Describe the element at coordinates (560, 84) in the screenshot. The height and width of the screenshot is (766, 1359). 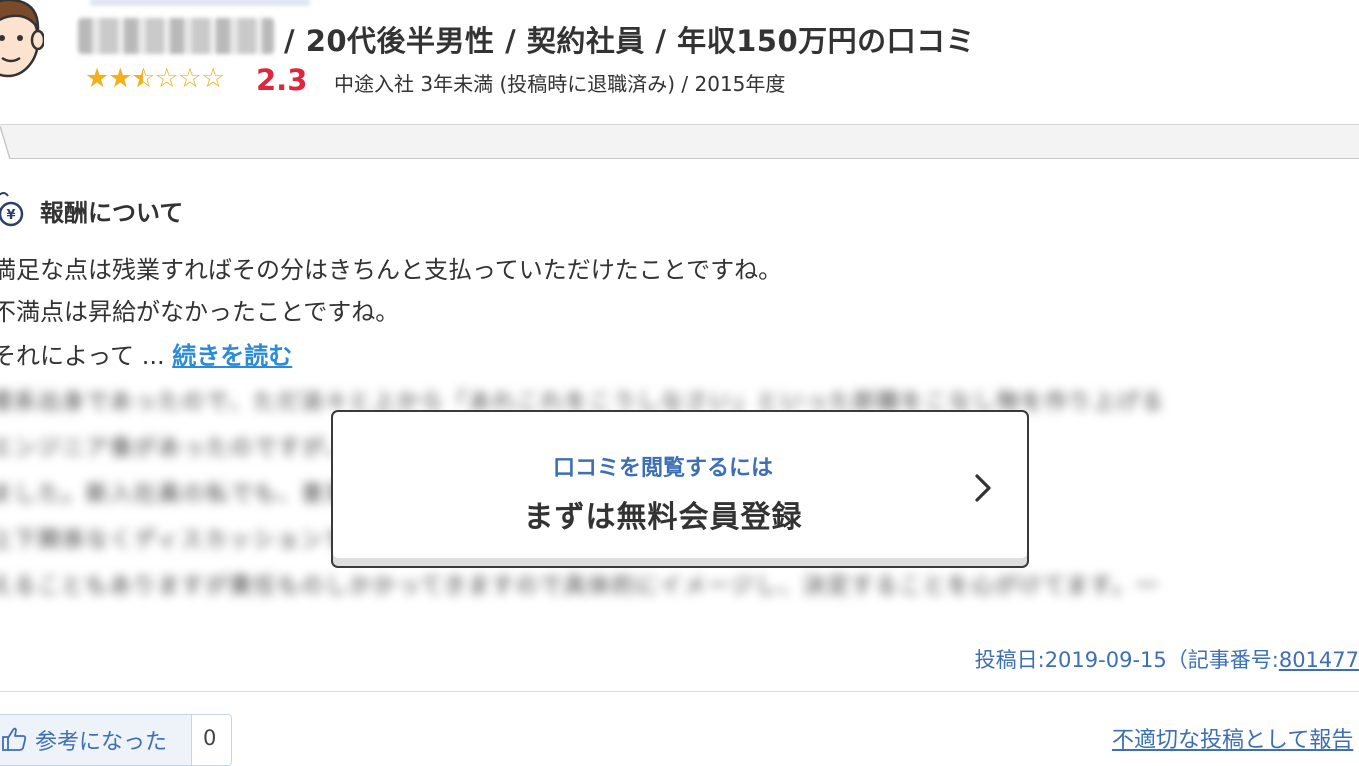
I see `review-meta: 中途入社 3年未満 (投稿時に退職済み) / 2015年度` at that location.